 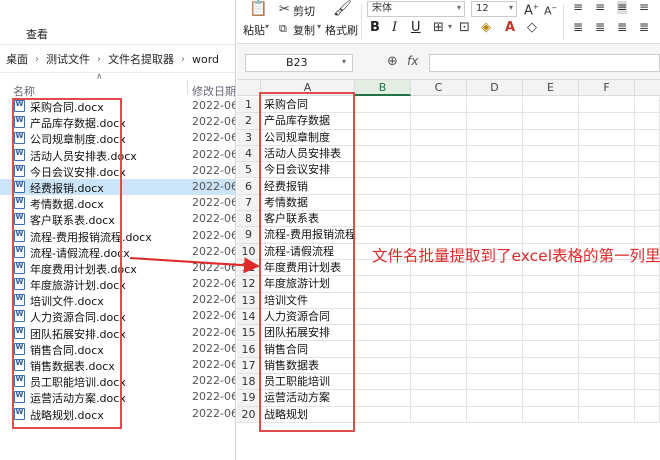 What do you see at coordinates (308, 121) in the screenshot?
I see `cell-a: 产品库存数据` at bounding box center [308, 121].